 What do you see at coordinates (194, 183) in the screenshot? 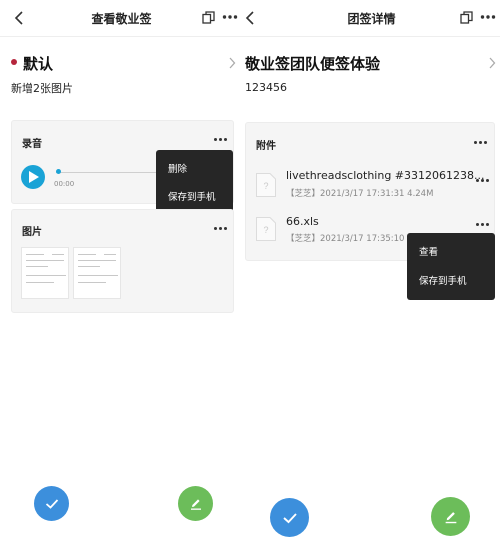
I see `audio-context-menu: 删除 保存到手机` at bounding box center [194, 183].